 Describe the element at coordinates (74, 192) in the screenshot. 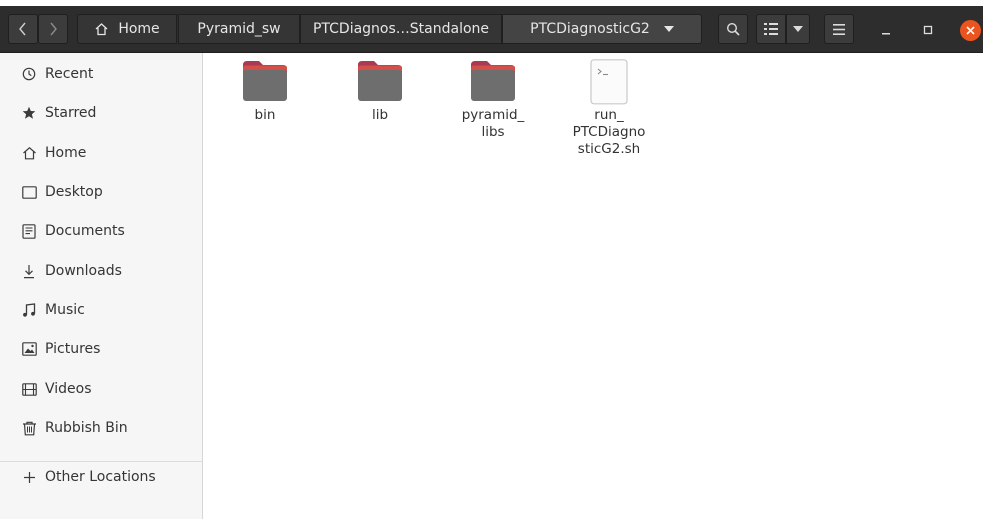

I see `sidebar-item-label: Desktop` at that location.